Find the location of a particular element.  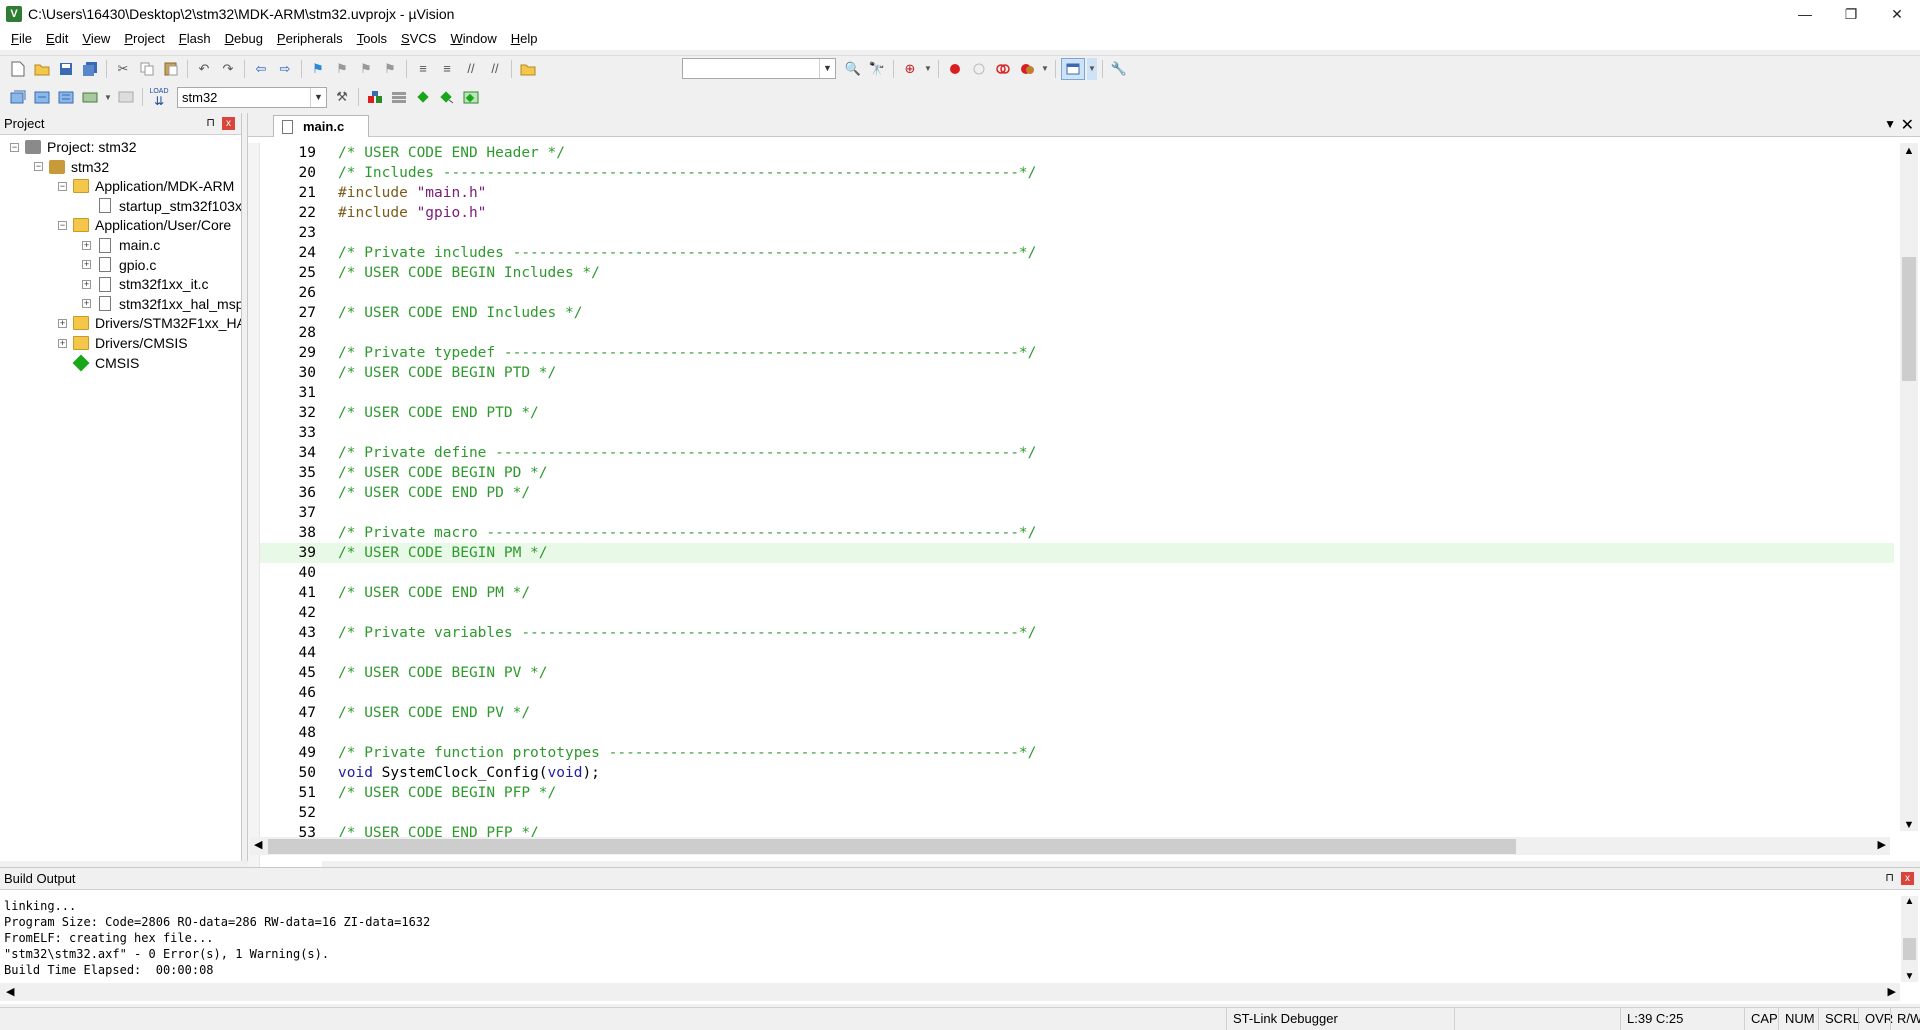

code-line: 23 is located at coordinates (1071, 233).